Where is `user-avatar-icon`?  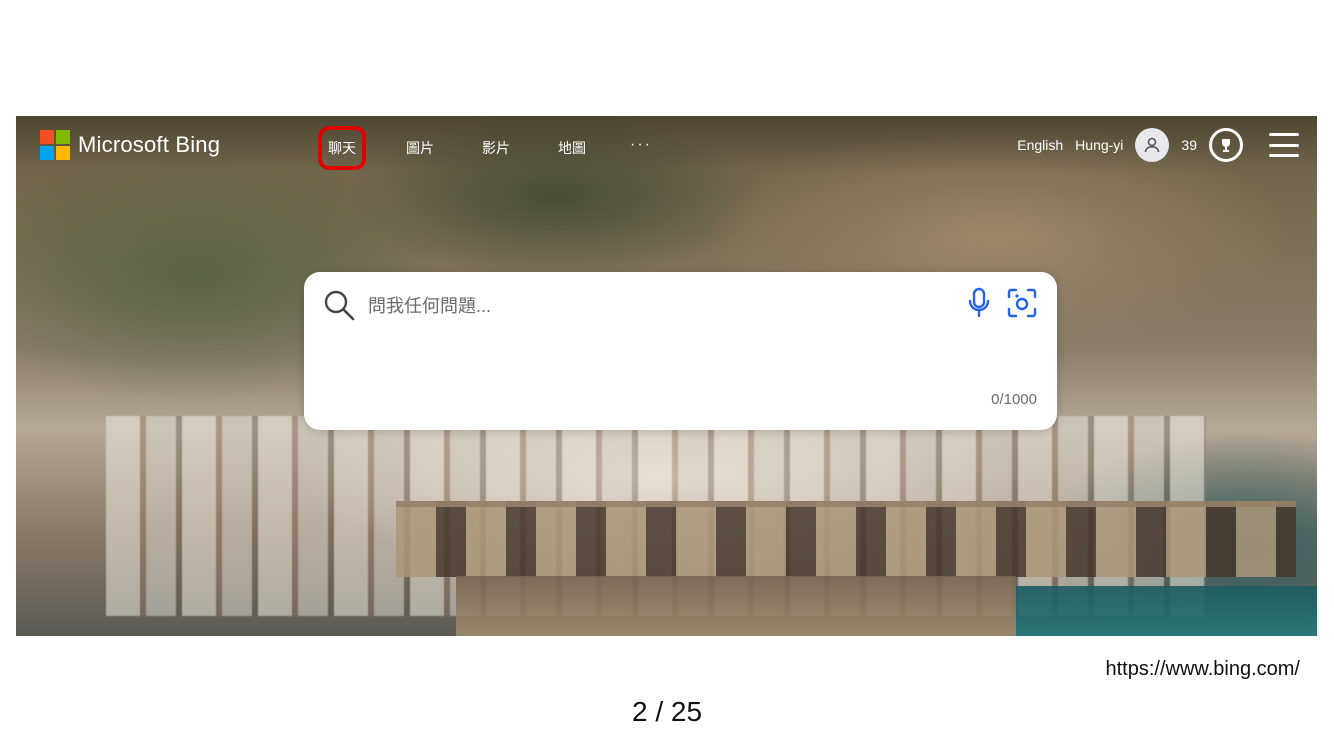 user-avatar-icon is located at coordinates (1152, 145).